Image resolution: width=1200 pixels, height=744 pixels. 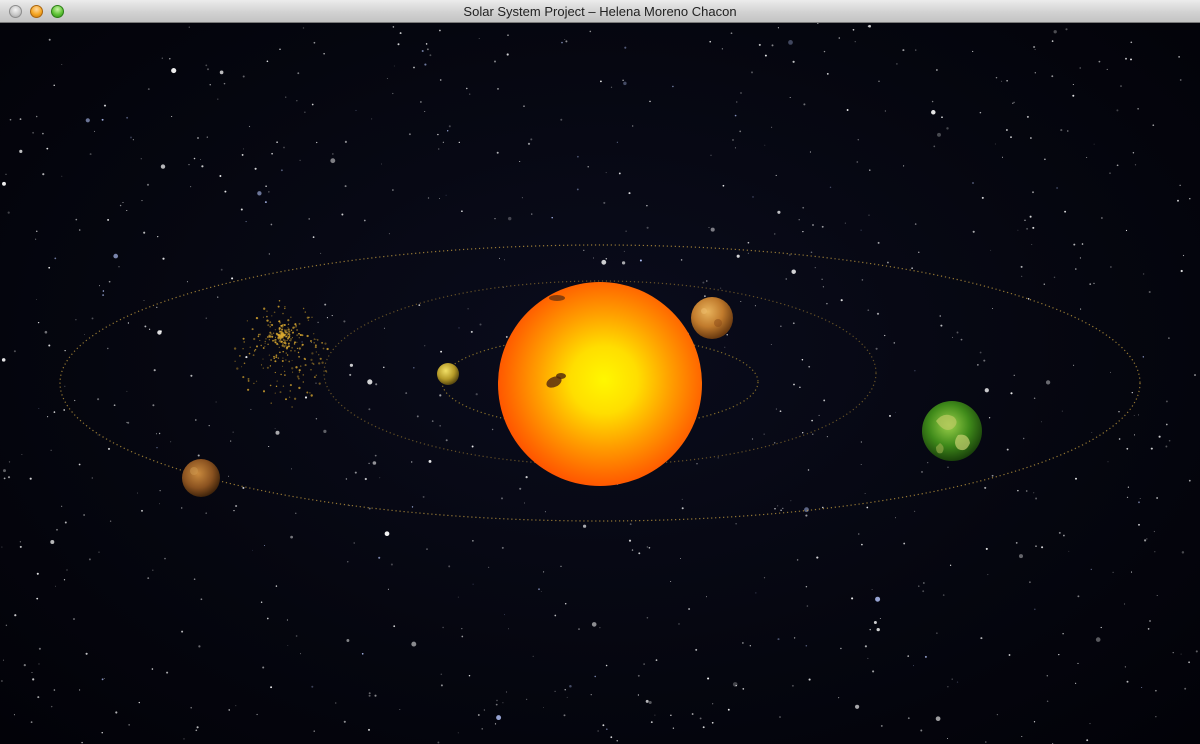 What do you see at coordinates (712, 318) in the screenshot?
I see `planet-venus` at bounding box center [712, 318].